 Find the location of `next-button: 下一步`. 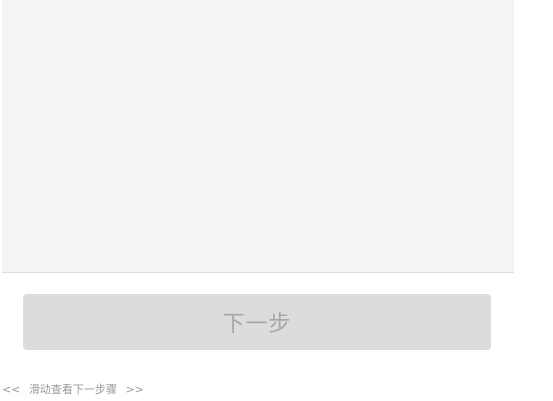

next-button: 下一步 is located at coordinates (257, 322).